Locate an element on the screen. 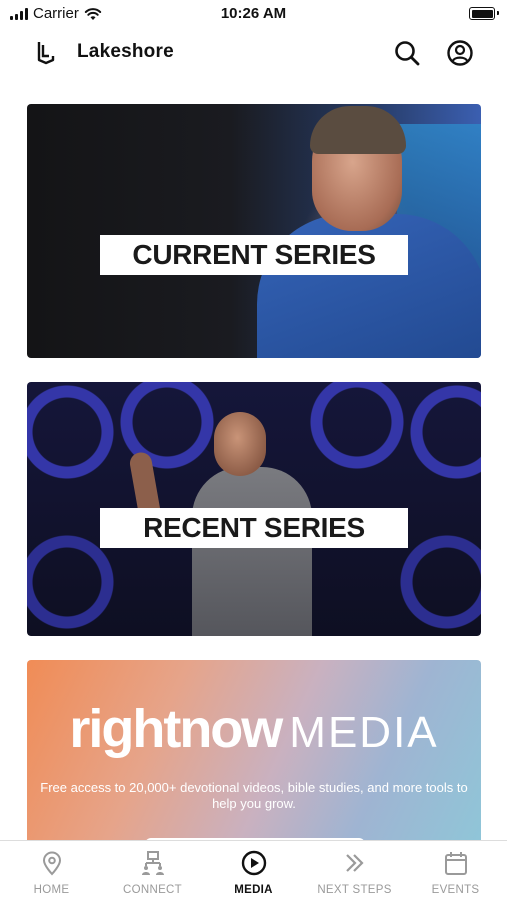 Image resolution: width=507 pixels, height=901 pixels. status-time: 10:26 AM is located at coordinates (253, 13).